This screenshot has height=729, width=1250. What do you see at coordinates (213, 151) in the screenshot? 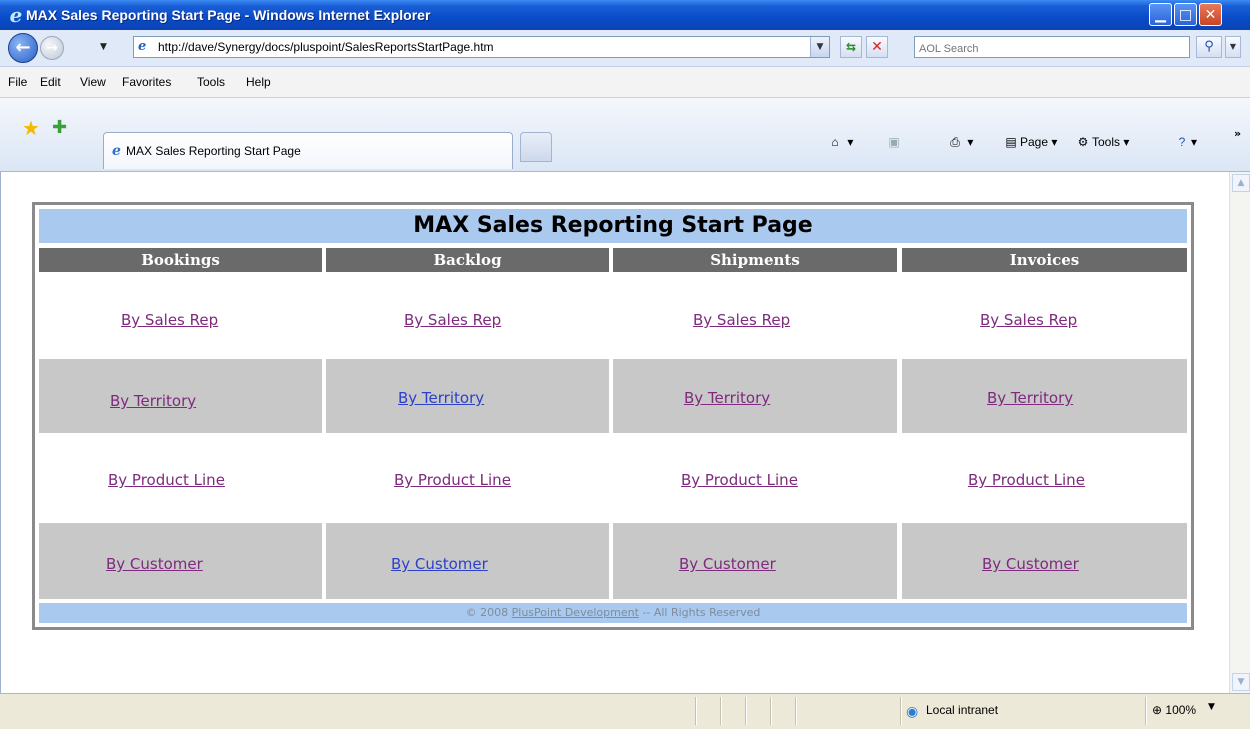
I see `tab-label: MAX Sales Reporting Start Page` at bounding box center [213, 151].